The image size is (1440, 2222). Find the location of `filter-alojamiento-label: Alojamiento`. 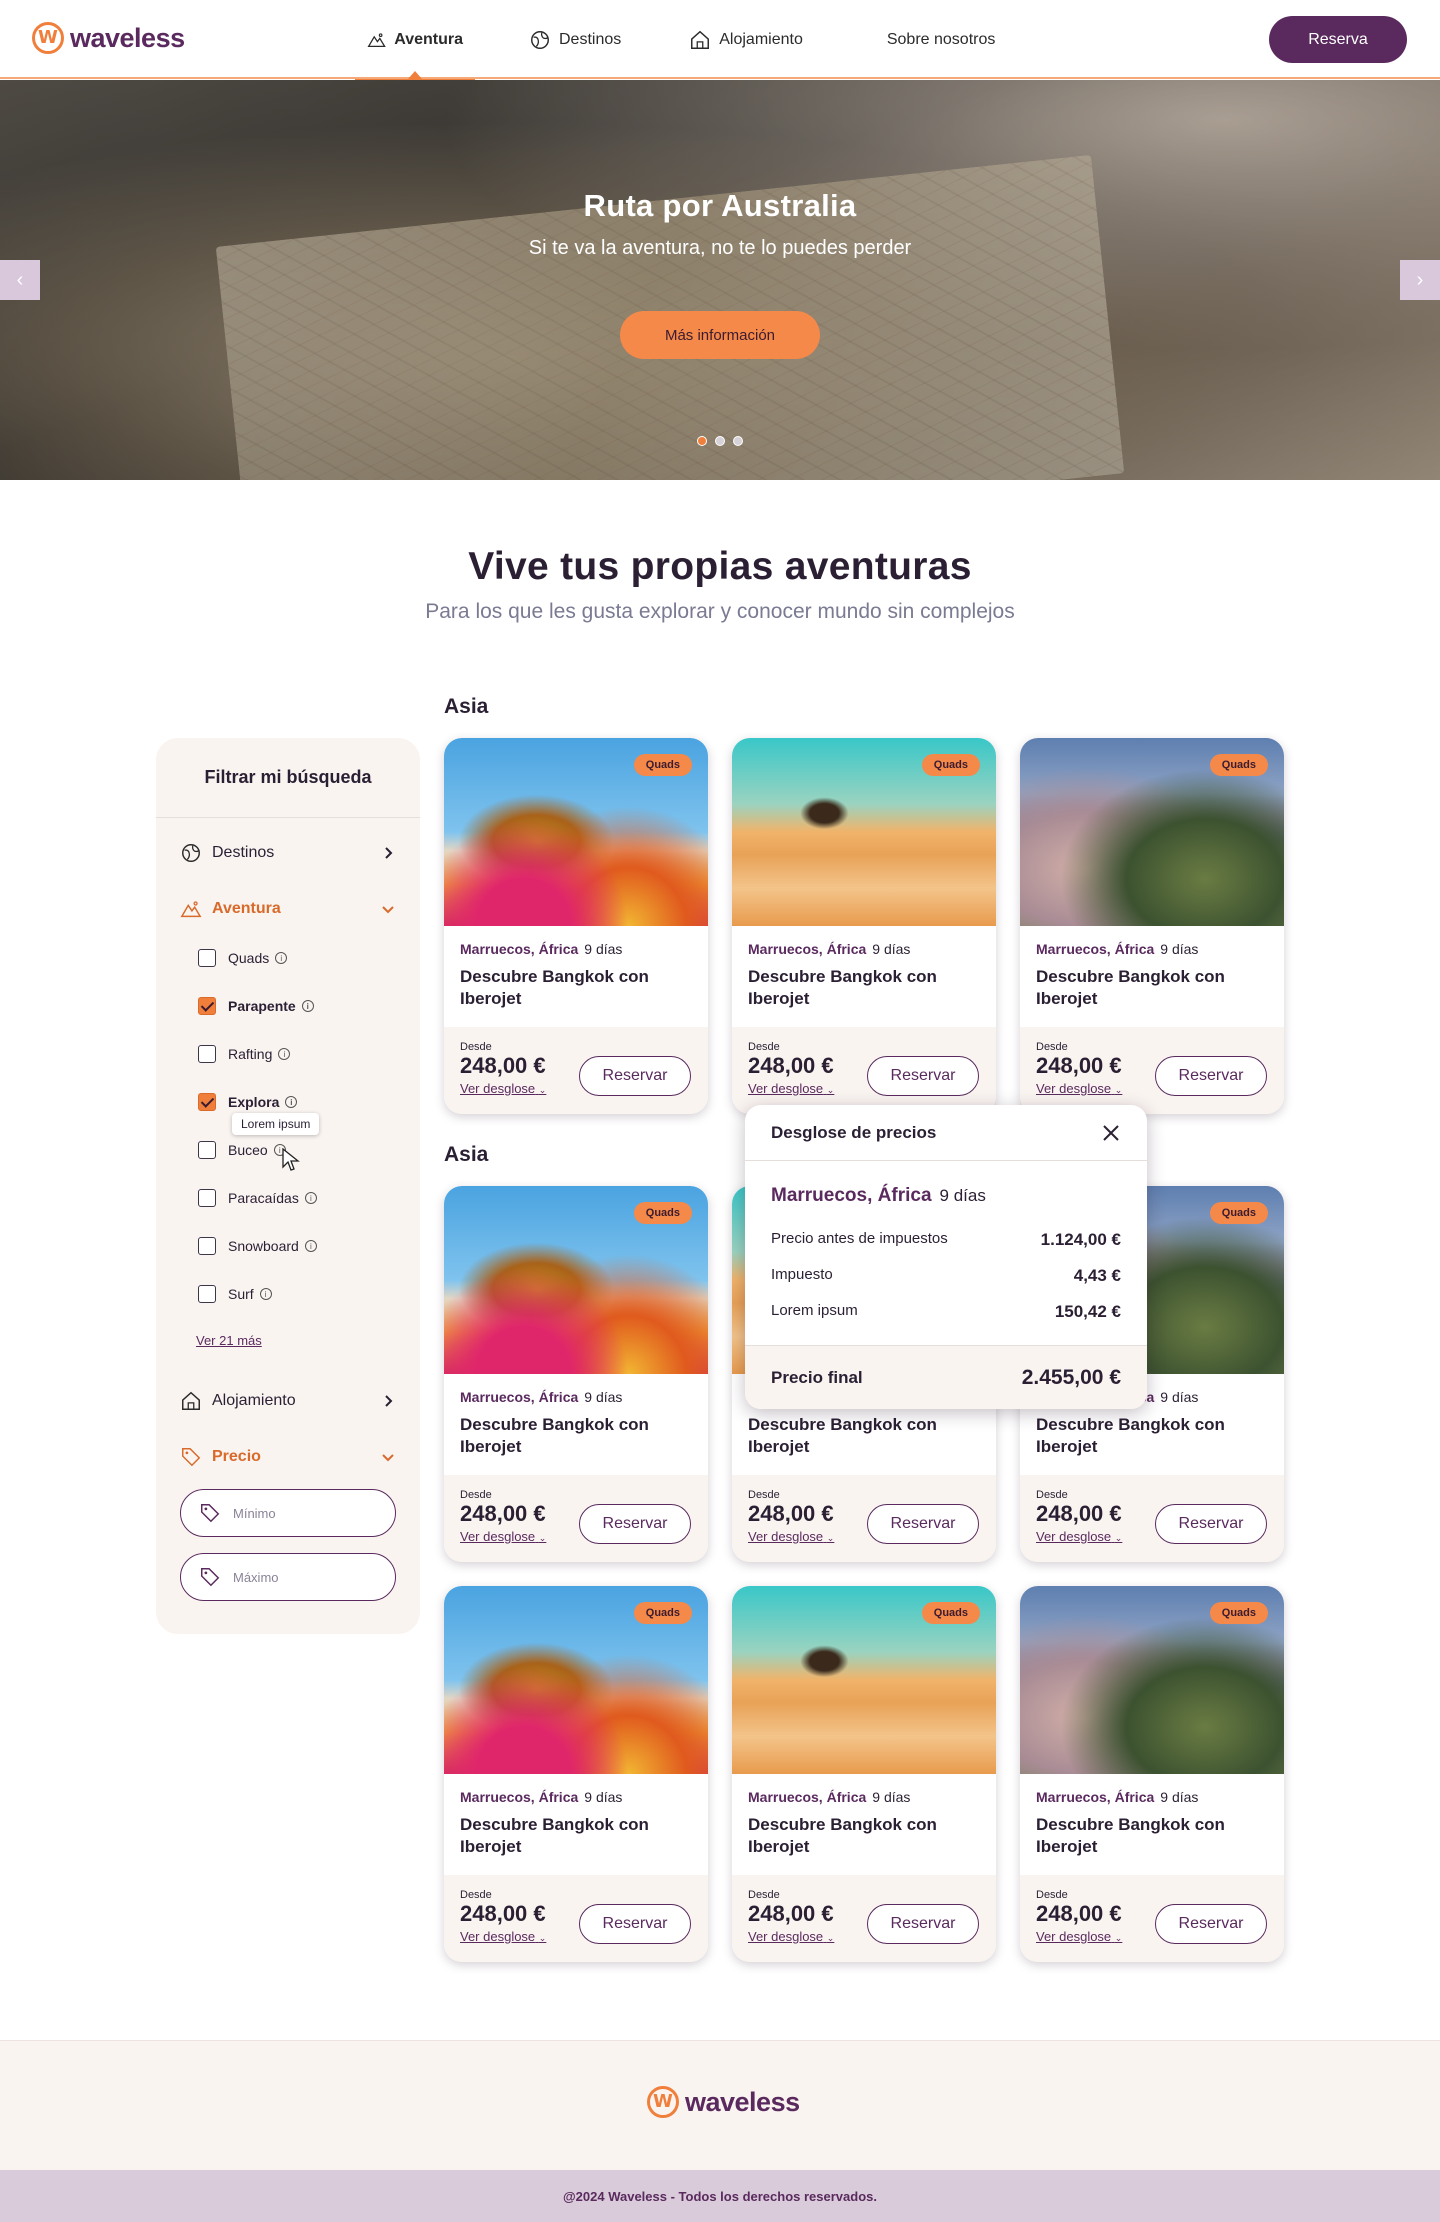

filter-alojamiento-label: Alojamiento is located at coordinates (254, 1400).